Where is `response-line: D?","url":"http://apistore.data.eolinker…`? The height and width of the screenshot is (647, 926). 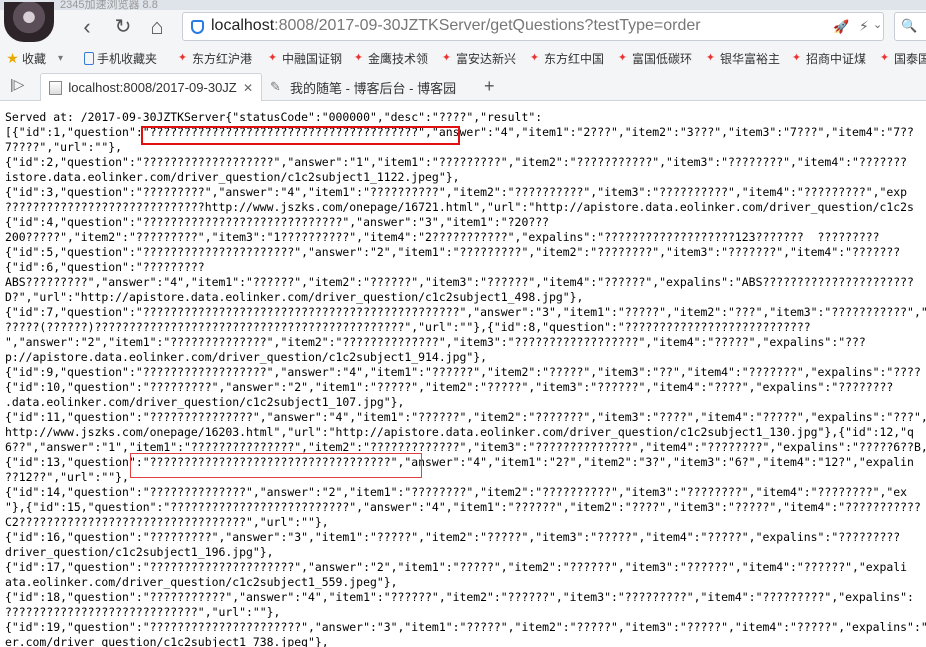 response-line: D?","url":"http://apistore.data.eolinker… is located at coordinates (294, 297).